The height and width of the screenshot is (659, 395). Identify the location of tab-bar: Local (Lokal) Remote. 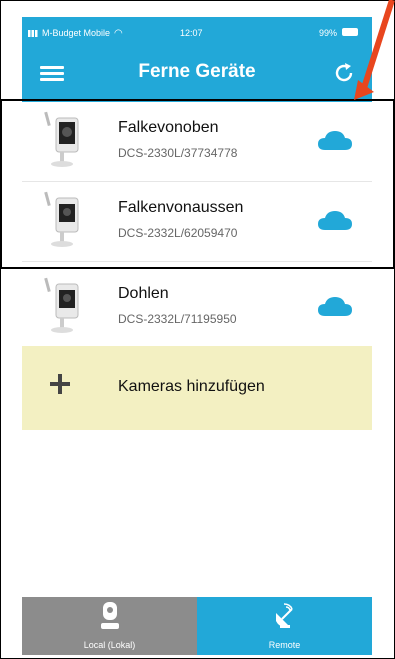
(197, 626).